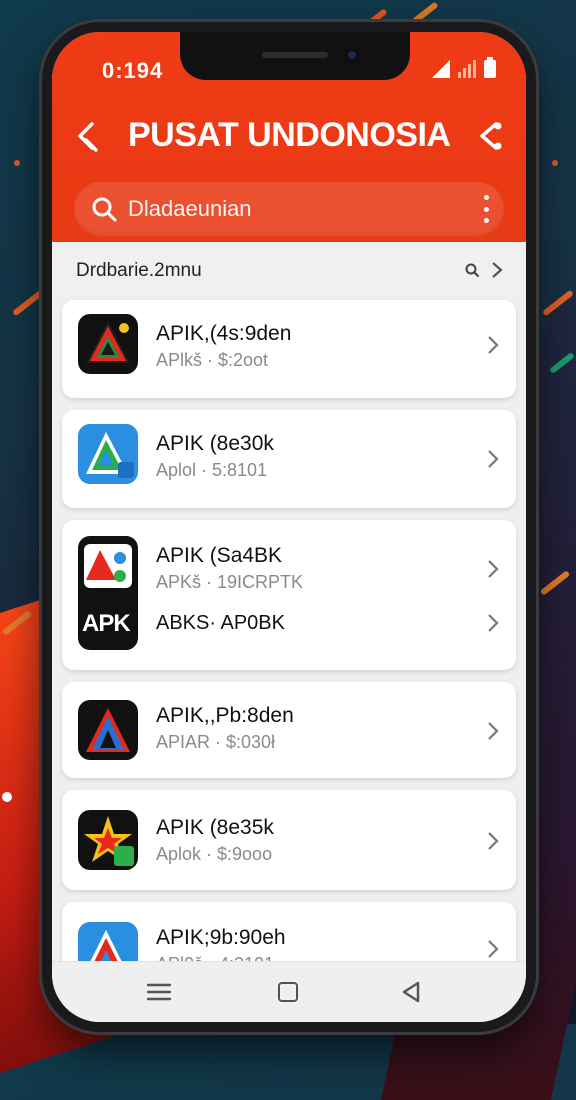 This screenshot has height=1100, width=576. Describe the element at coordinates (219, 555) in the screenshot. I see `app-name: APIK (Sa4BK` at that location.